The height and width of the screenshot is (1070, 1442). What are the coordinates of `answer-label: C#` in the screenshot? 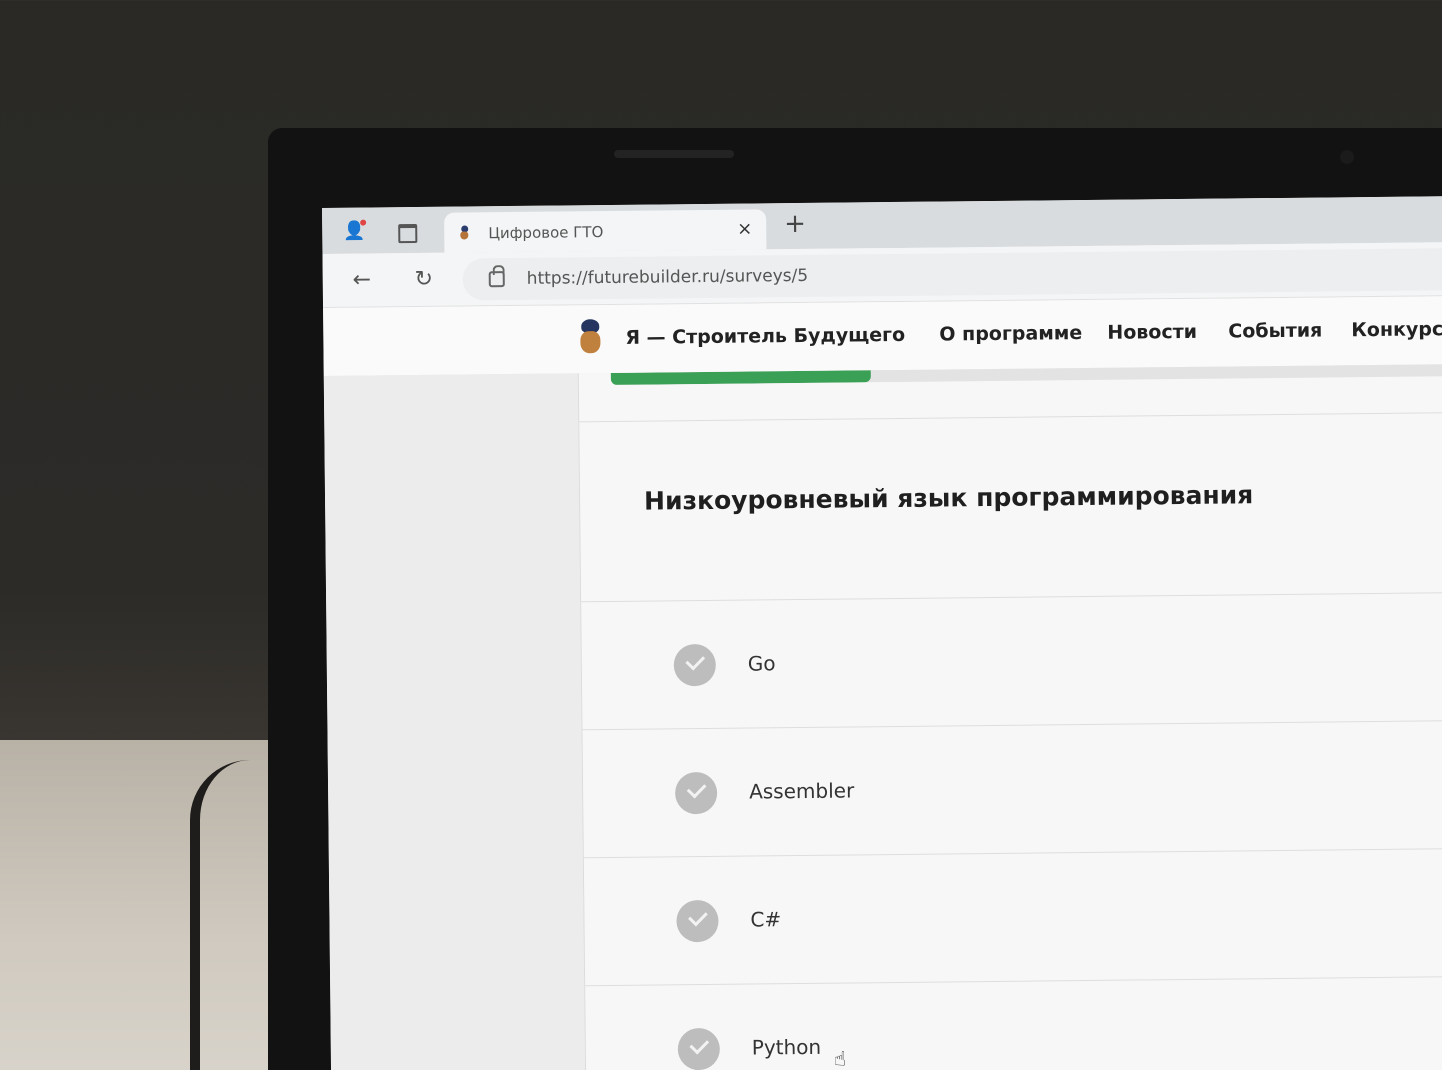 It's located at (766, 919).